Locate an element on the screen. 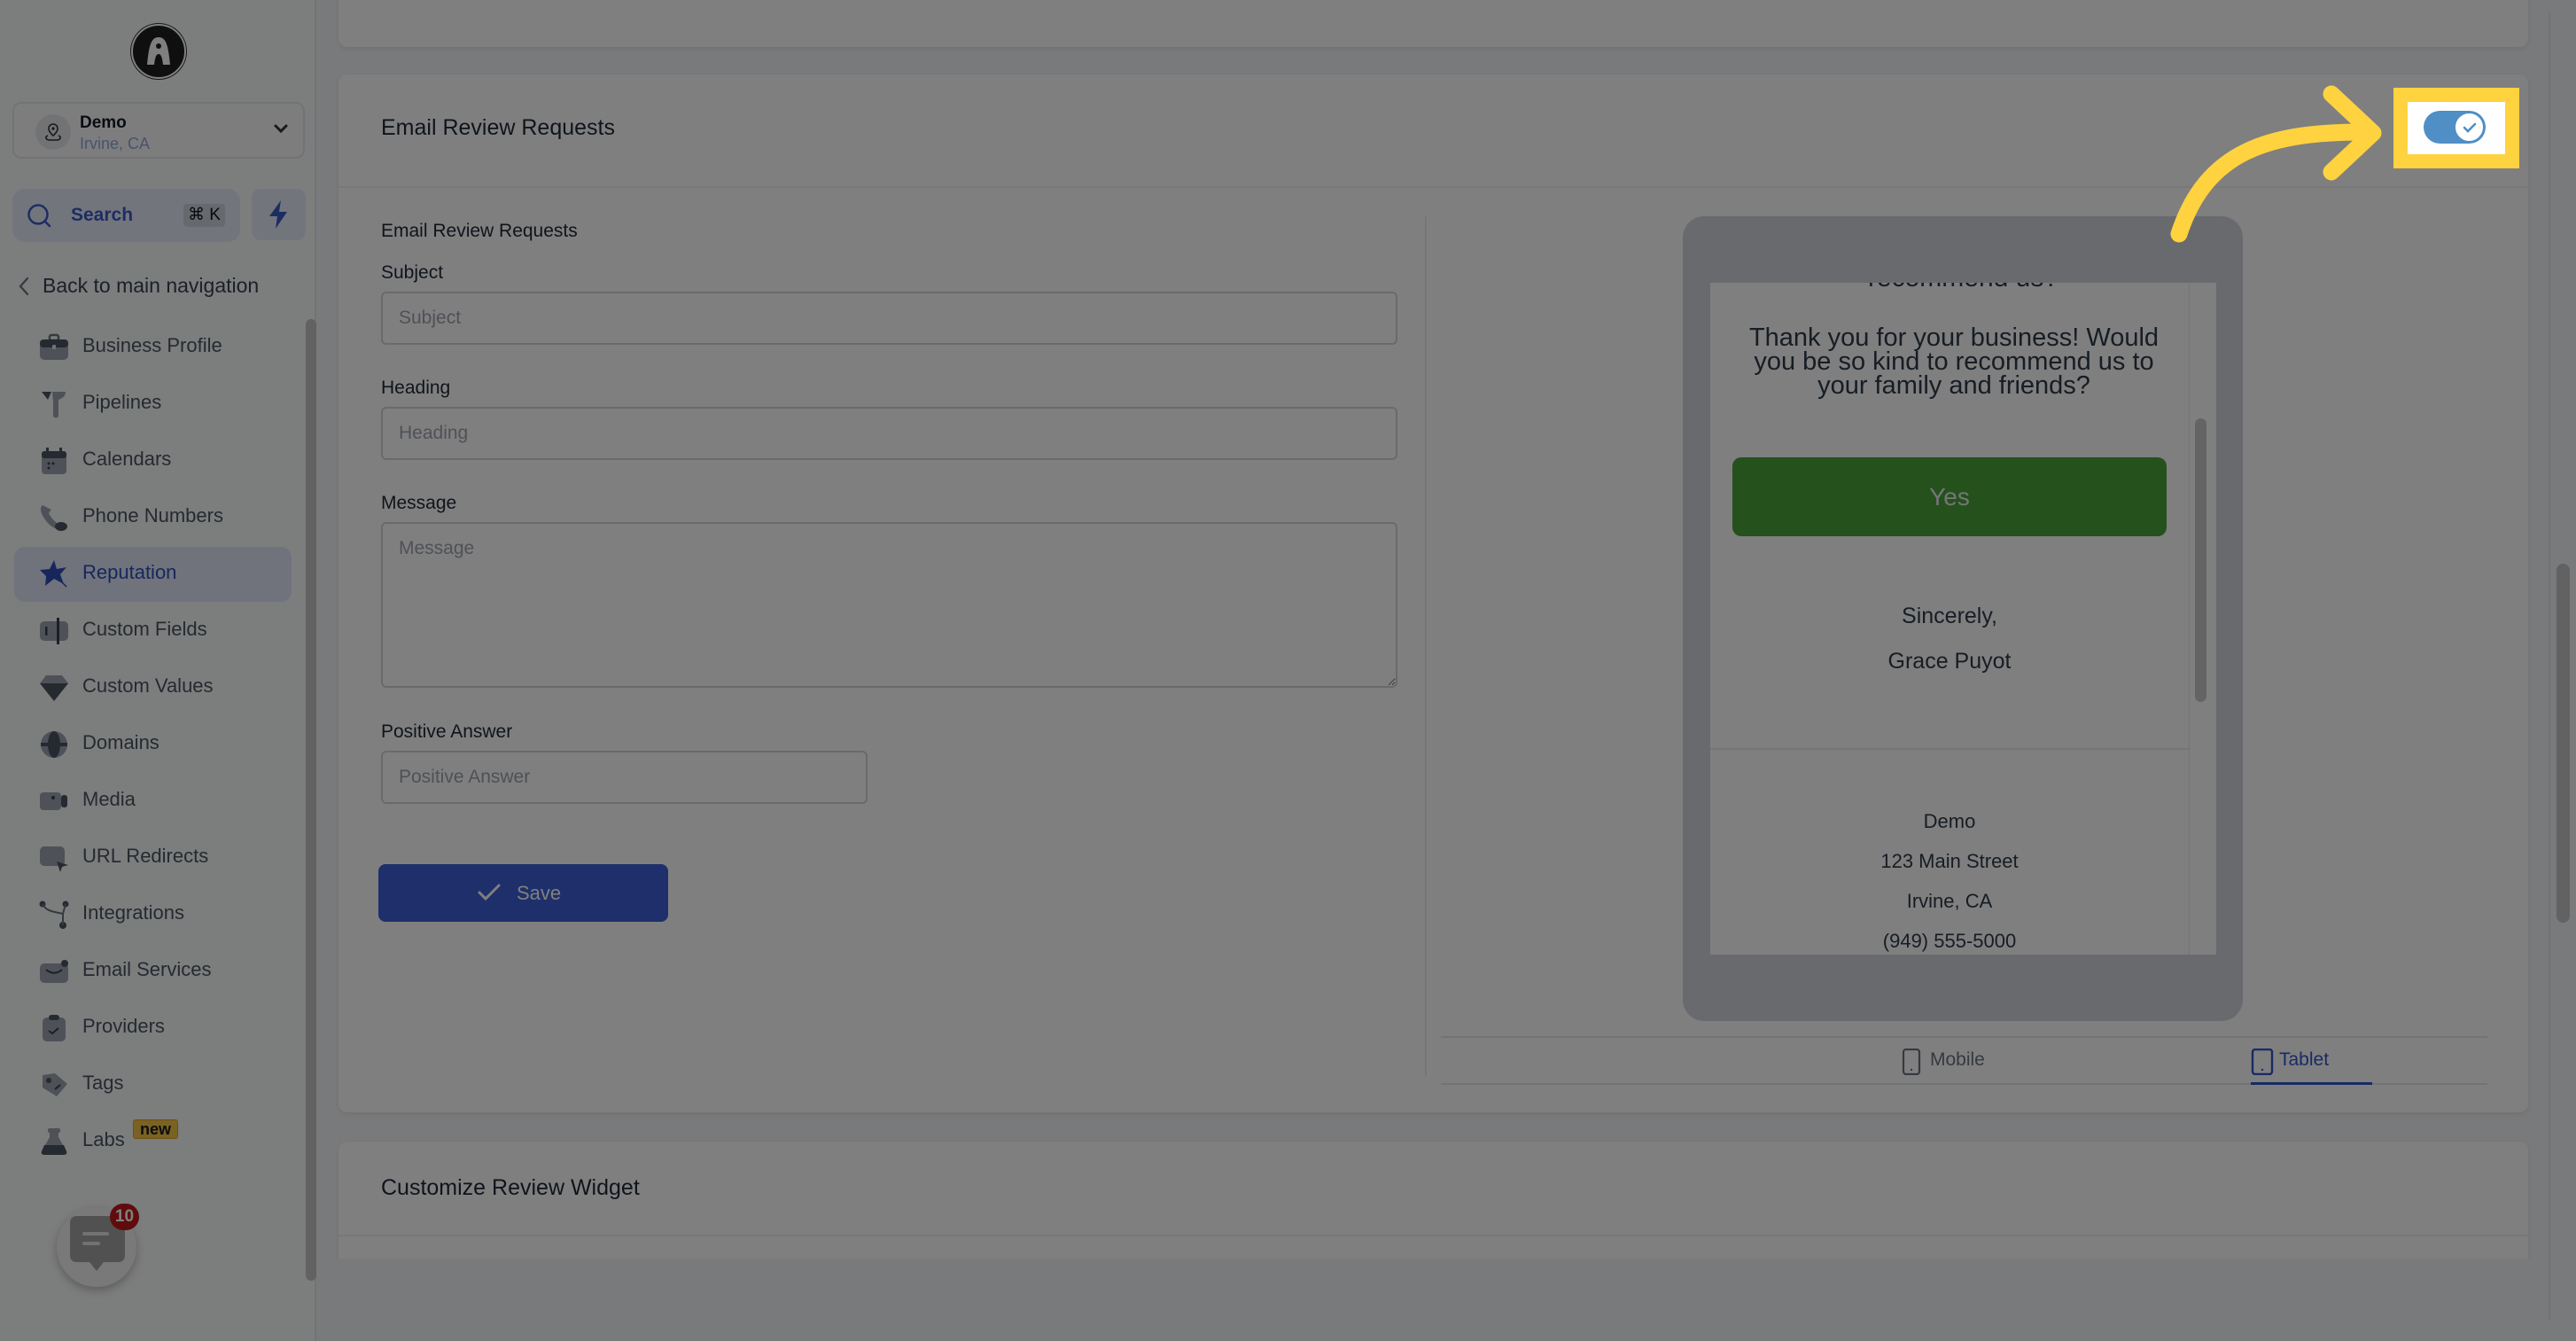 The image size is (2576, 1341). toggle-knob is located at coordinates (2469, 127).